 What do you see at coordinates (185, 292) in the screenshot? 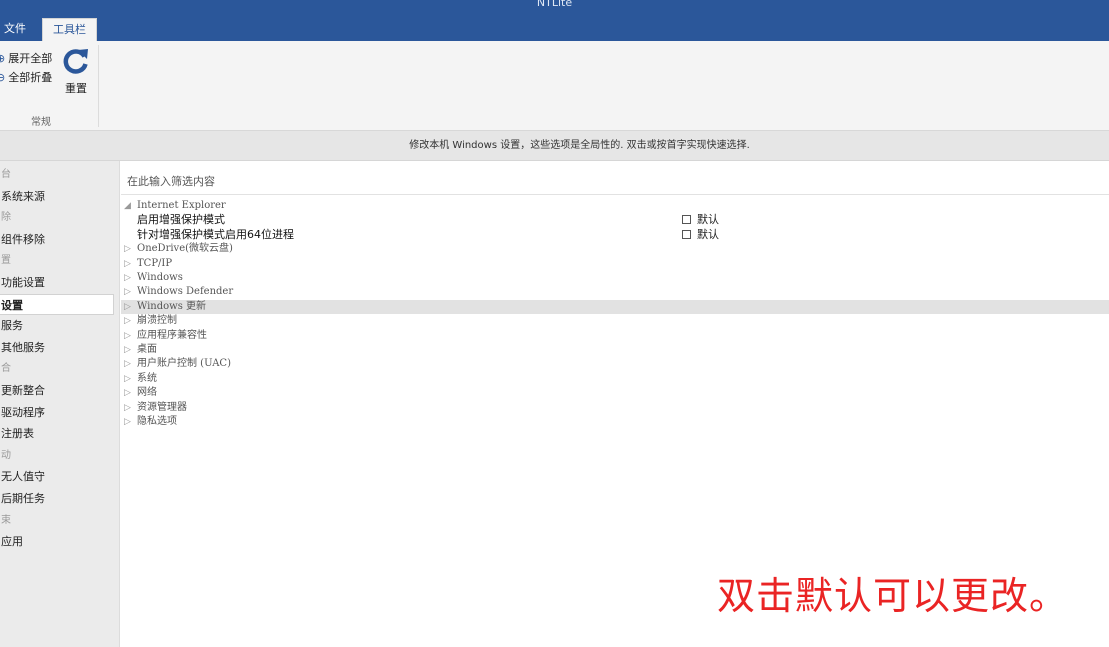
I see `tree-group-label: Windows Defender` at bounding box center [185, 292].